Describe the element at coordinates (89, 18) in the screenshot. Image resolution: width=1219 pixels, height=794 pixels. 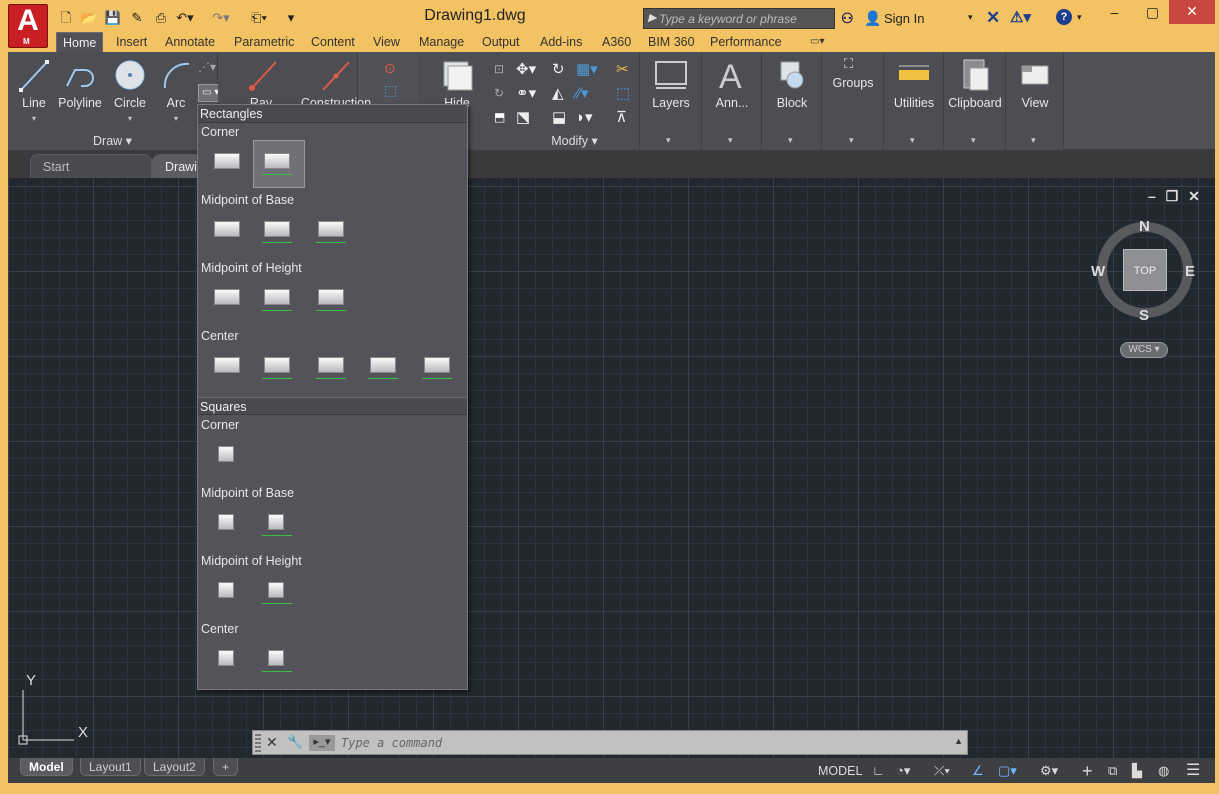
I see `open-folder-icon: 📂` at that location.